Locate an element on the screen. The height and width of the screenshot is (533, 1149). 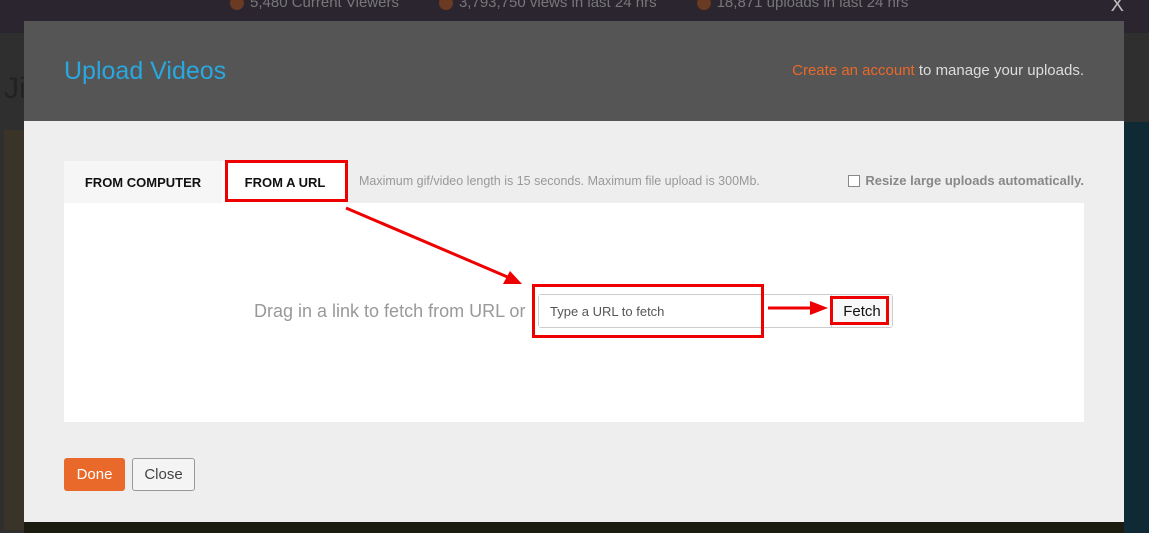
tab-from-url: FROM A URL is located at coordinates (285, 182).